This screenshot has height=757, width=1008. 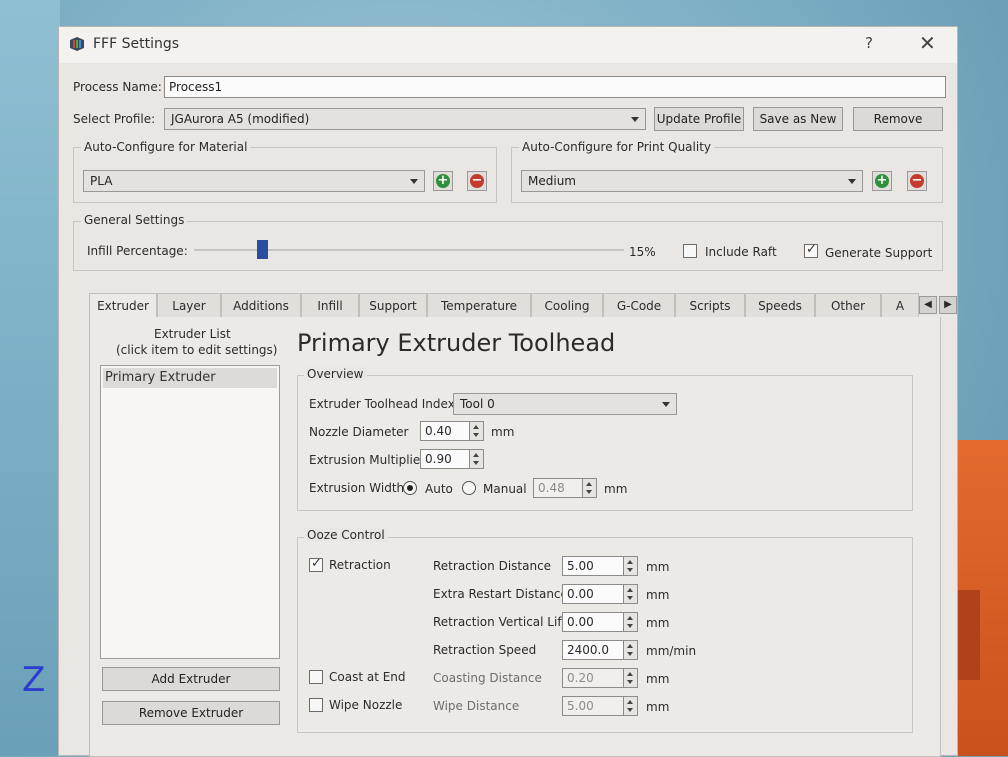 What do you see at coordinates (262, 249) in the screenshot?
I see `infill-slider-handle` at bounding box center [262, 249].